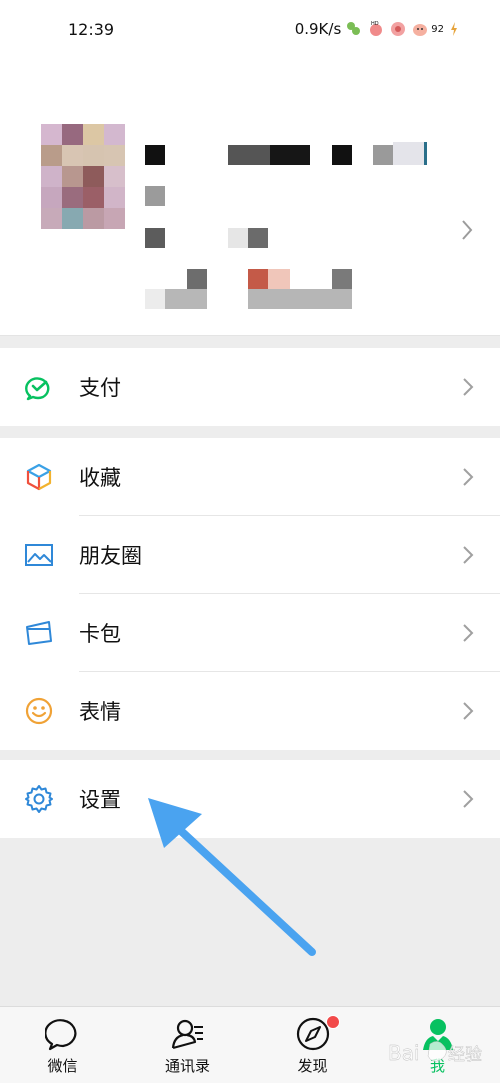  I want to click on tab-bar: 微信 通讯录 发现 我, so click(250, 1044).